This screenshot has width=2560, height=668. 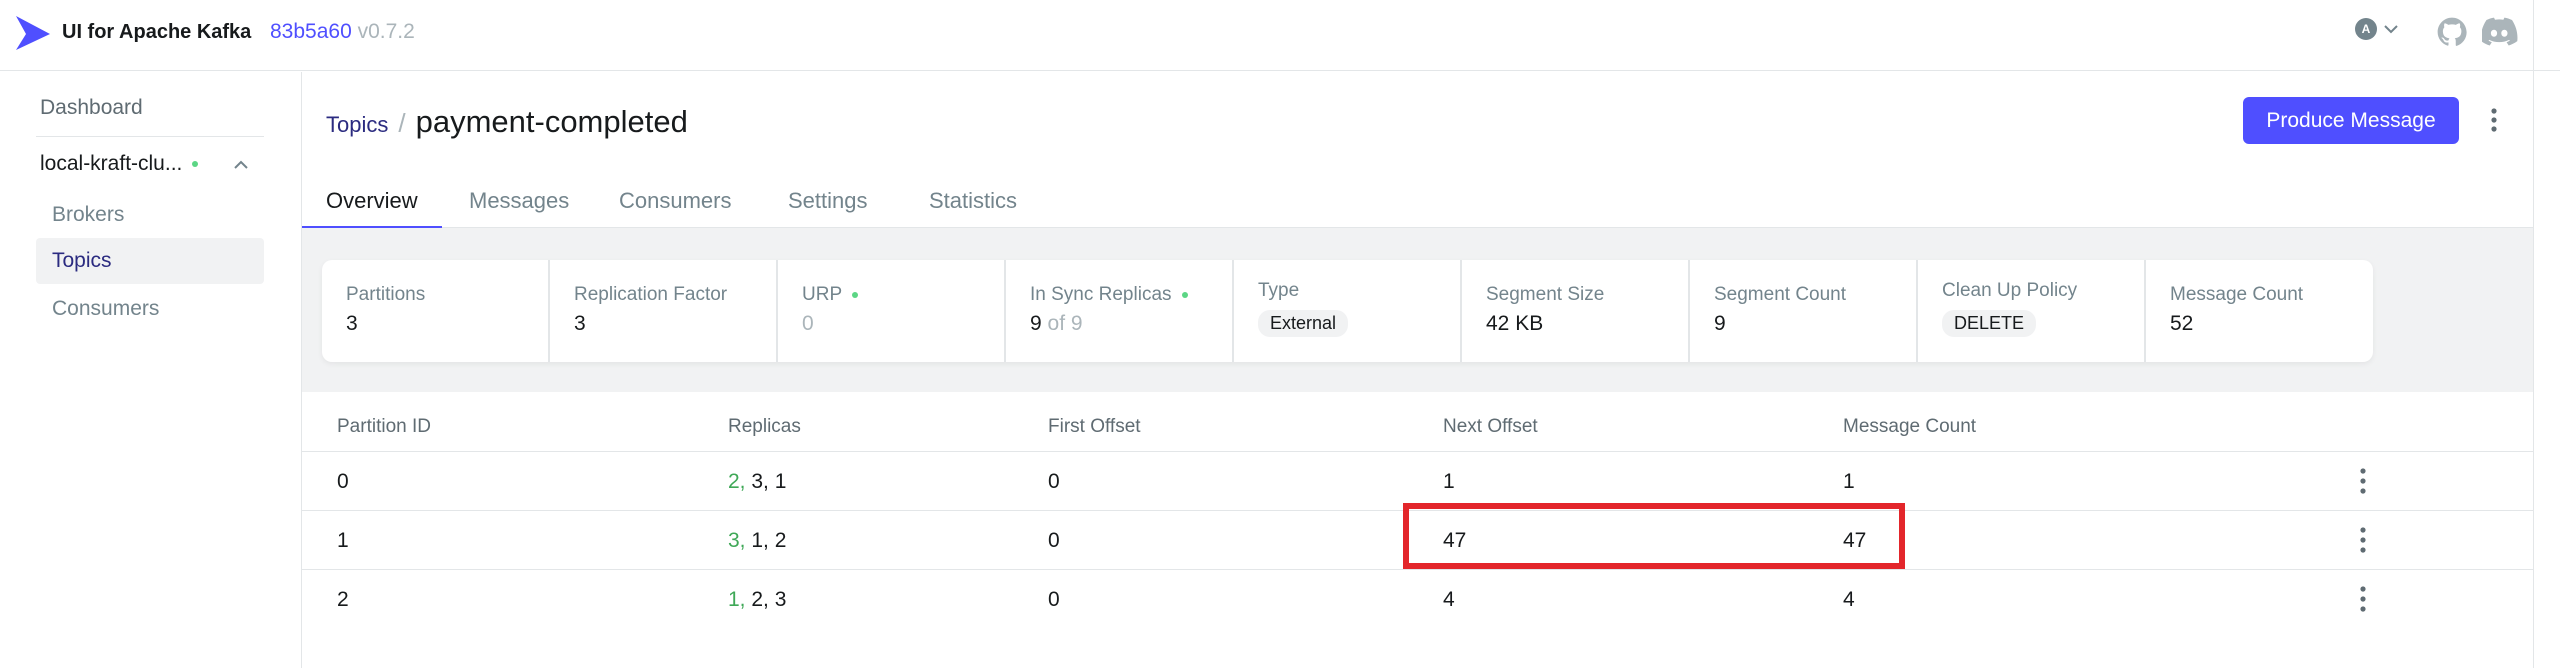 What do you see at coordinates (1849, 481) in the screenshot?
I see `cell-message-count: 1` at bounding box center [1849, 481].